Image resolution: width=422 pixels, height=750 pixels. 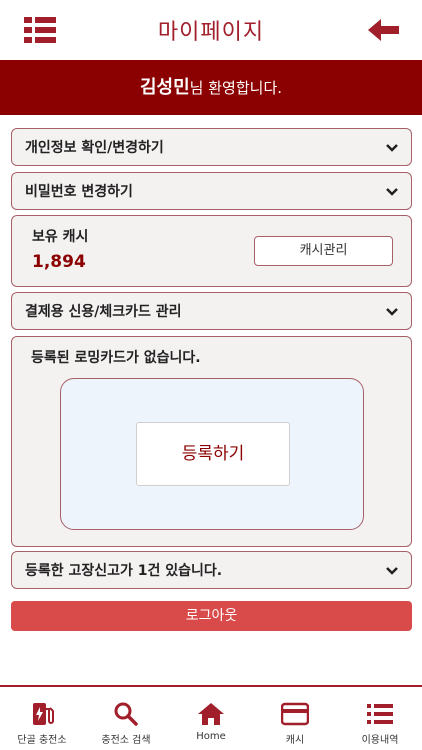 I want to click on card-manage-row: 결제용 신용/체크카드 관리, so click(x=211, y=311).